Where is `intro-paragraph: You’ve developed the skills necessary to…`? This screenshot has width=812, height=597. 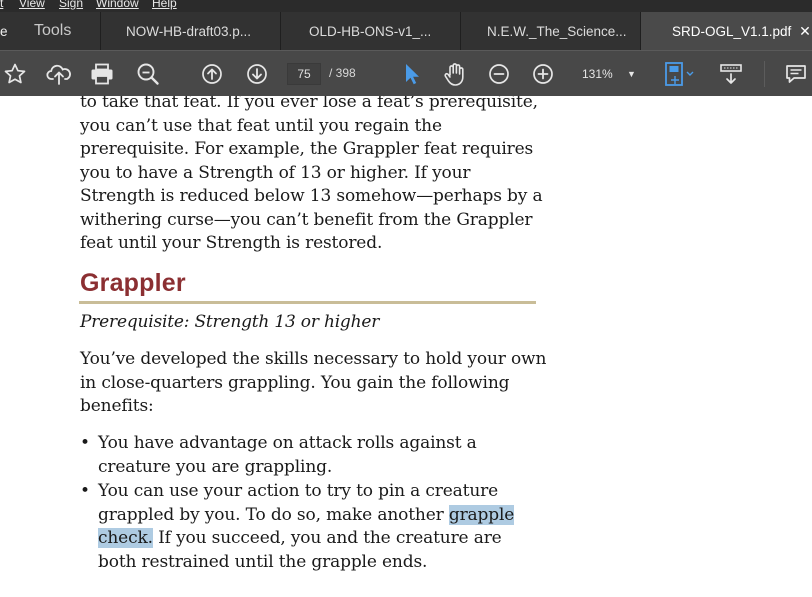 intro-paragraph: You’ve developed the skills necessary to… is located at coordinates (313, 382).